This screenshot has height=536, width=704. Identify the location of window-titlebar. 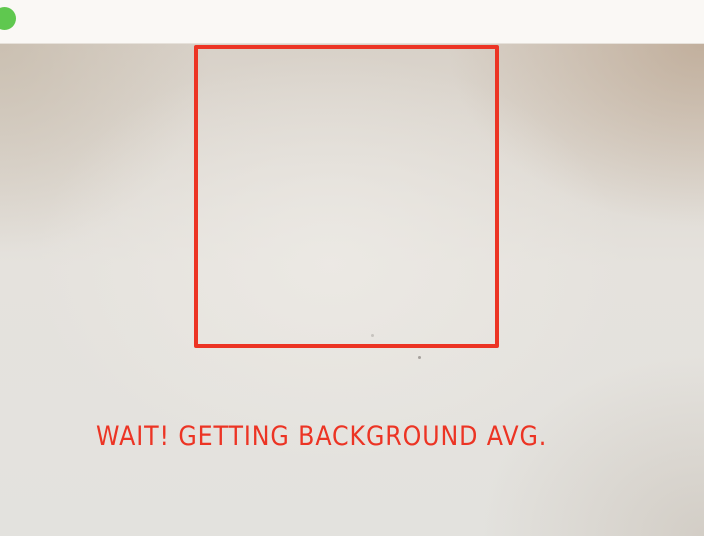
(352, 22).